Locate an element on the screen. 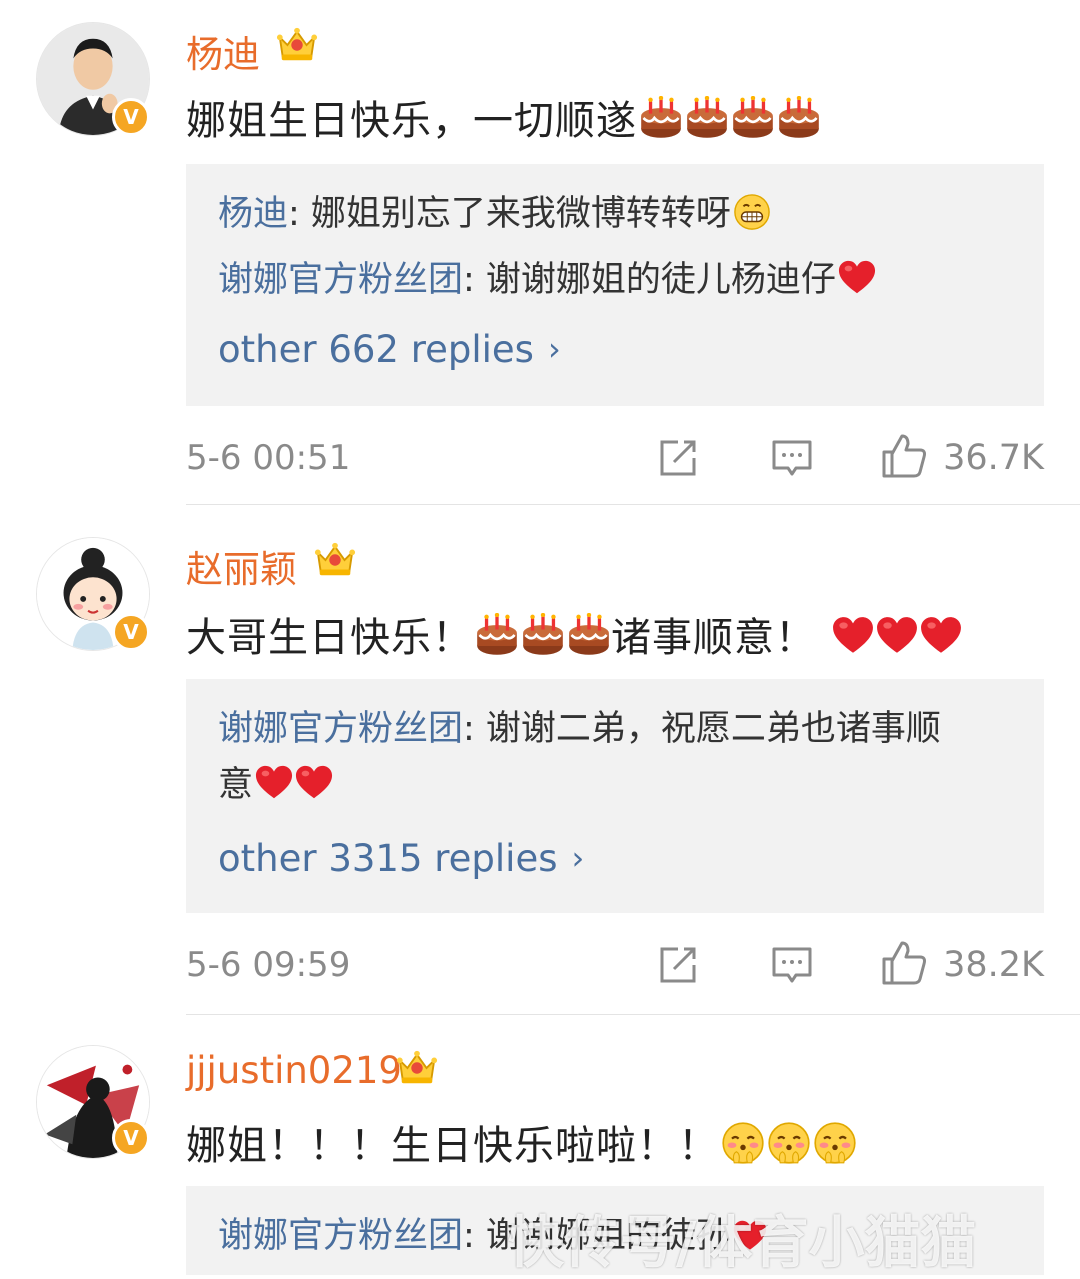 This screenshot has width=1080, height=1279. username: jjjustin0219 is located at coordinates (294, 1070).